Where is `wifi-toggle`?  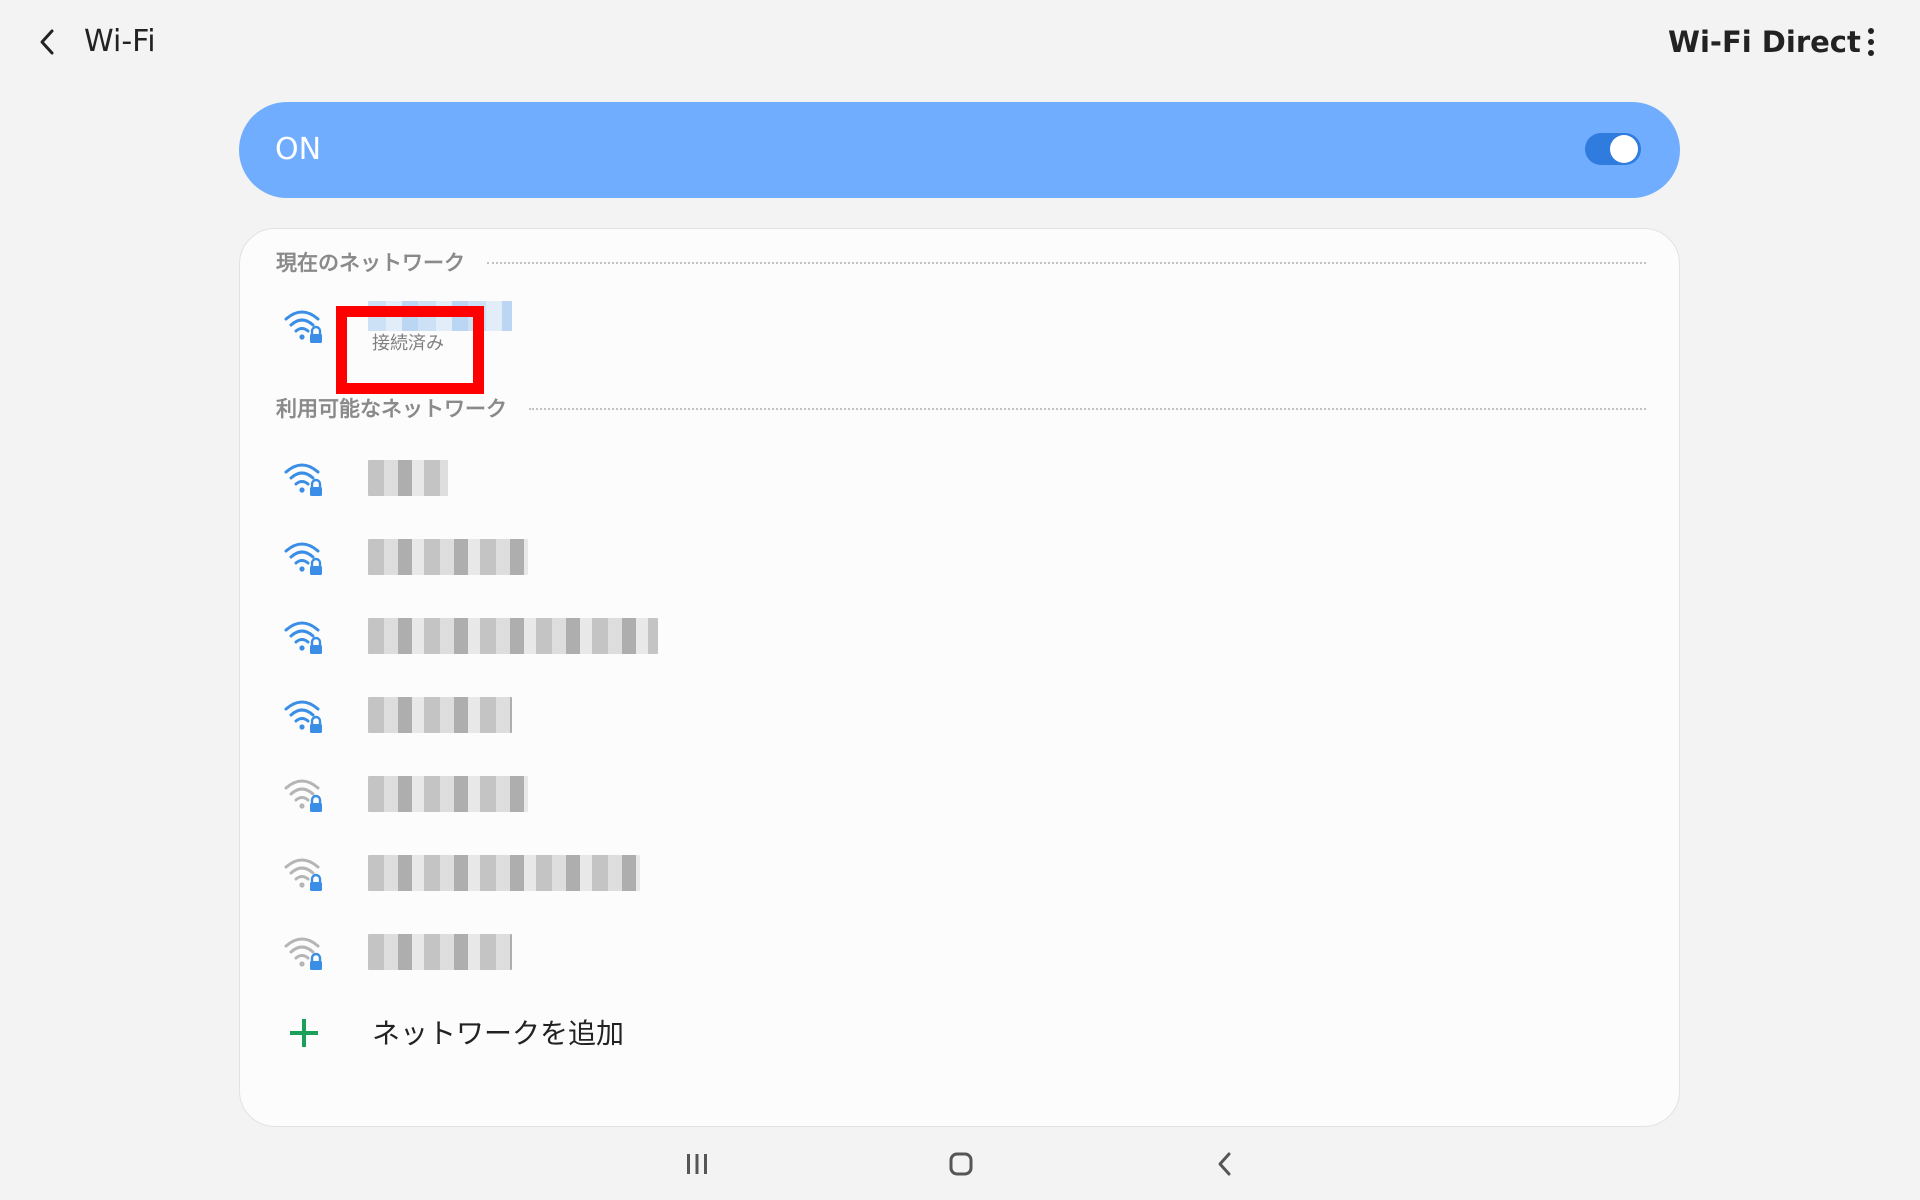 wifi-toggle is located at coordinates (1613, 149).